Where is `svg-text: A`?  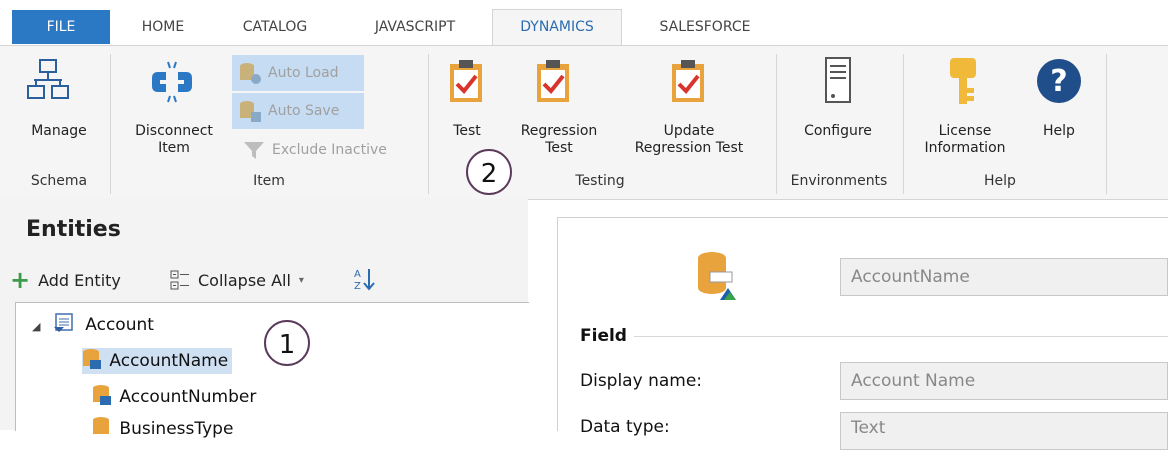
svg-text: A is located at coordinates (357, 274).